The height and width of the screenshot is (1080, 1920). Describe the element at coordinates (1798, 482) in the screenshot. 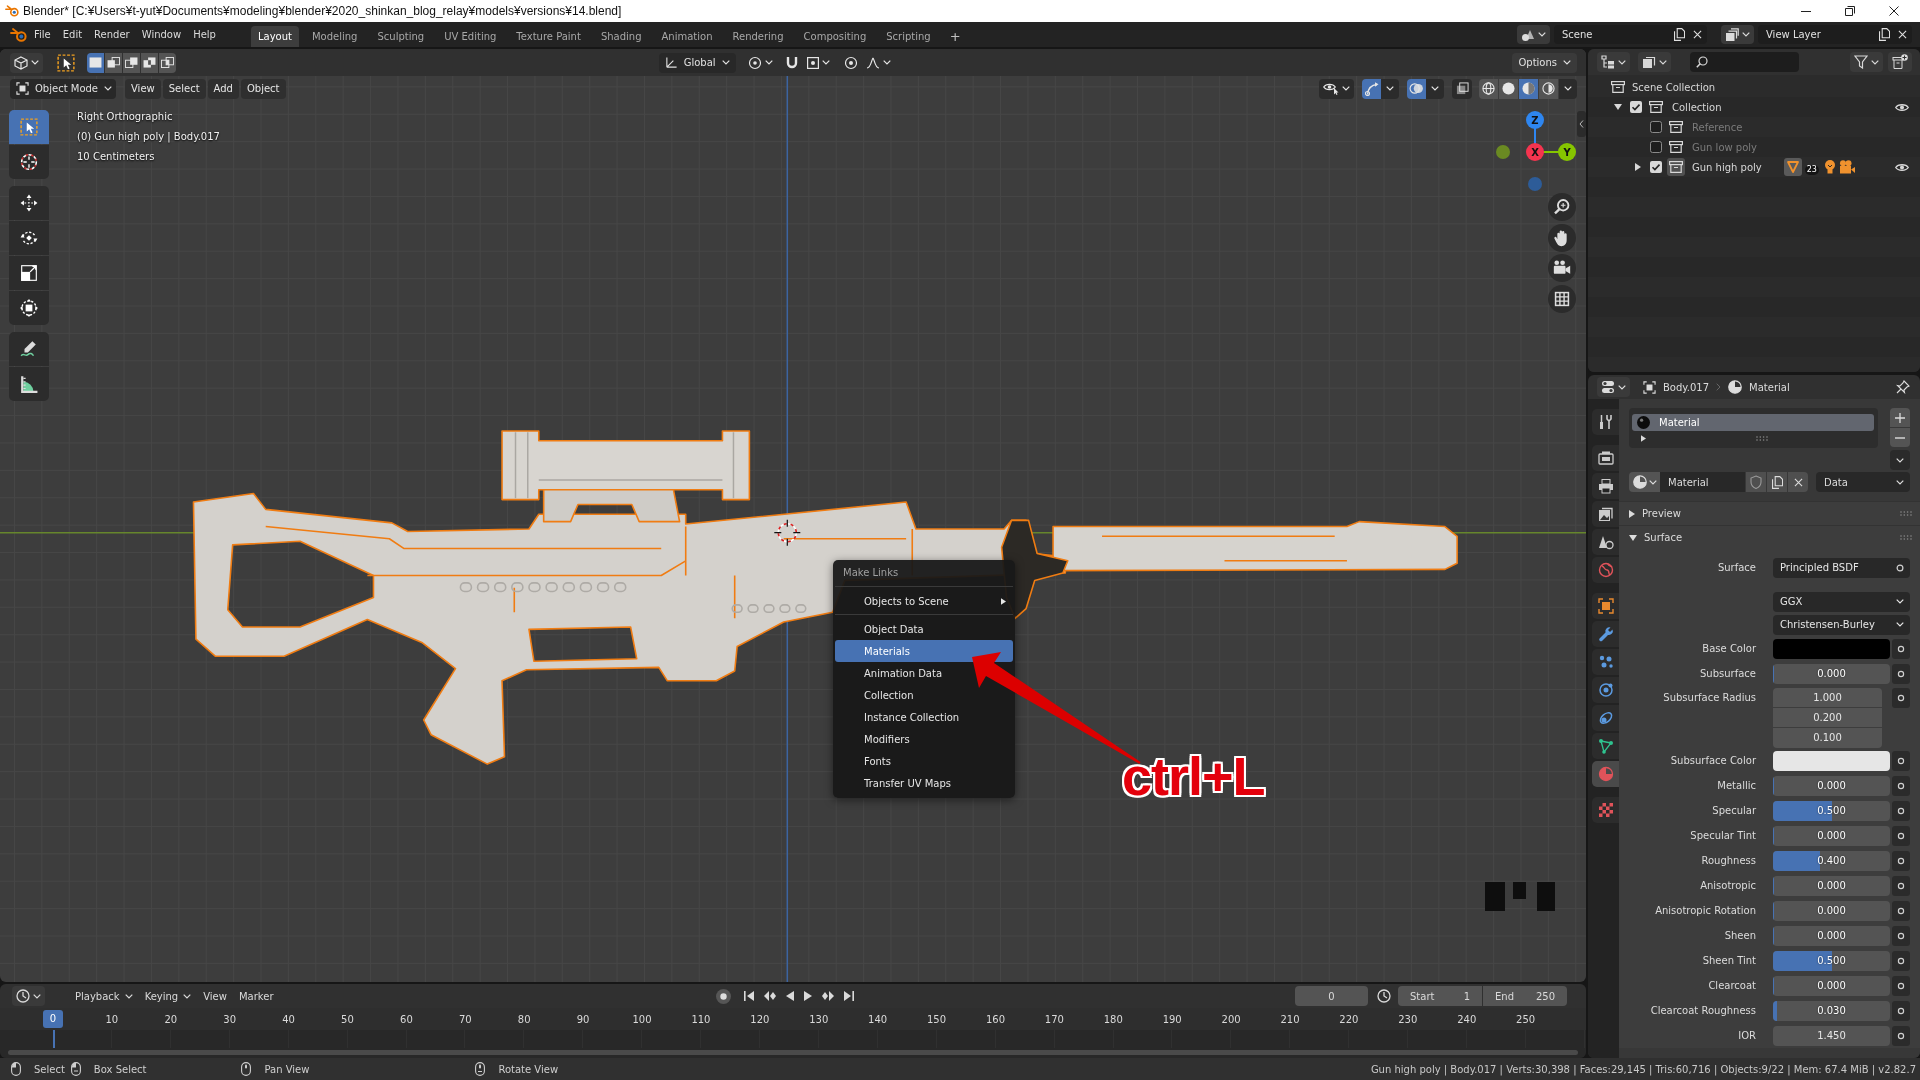

I see `unlink-button` at that location.